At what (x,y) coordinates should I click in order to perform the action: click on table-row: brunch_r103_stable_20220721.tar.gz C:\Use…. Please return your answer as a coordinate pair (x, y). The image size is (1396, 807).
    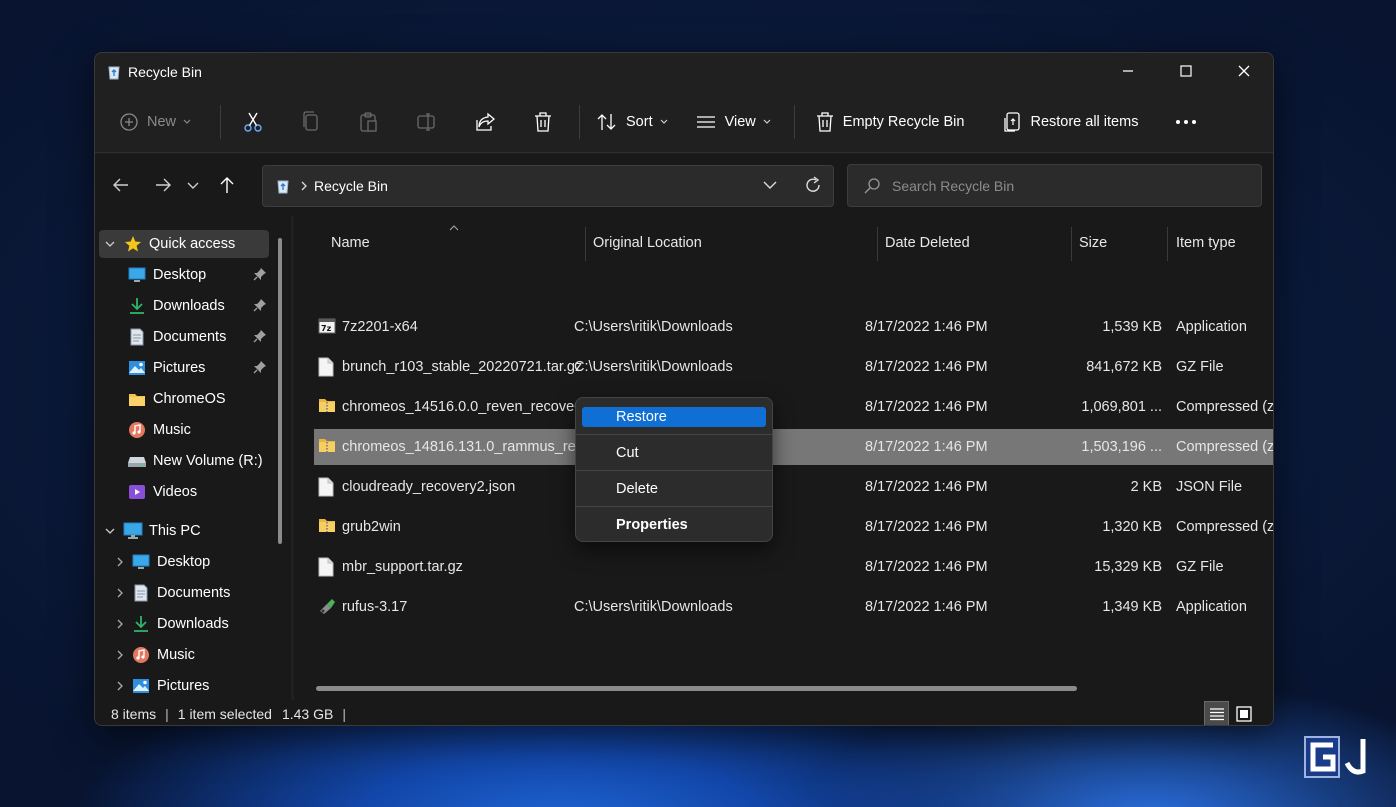
    Looking at the image, I should click on (793, 367).